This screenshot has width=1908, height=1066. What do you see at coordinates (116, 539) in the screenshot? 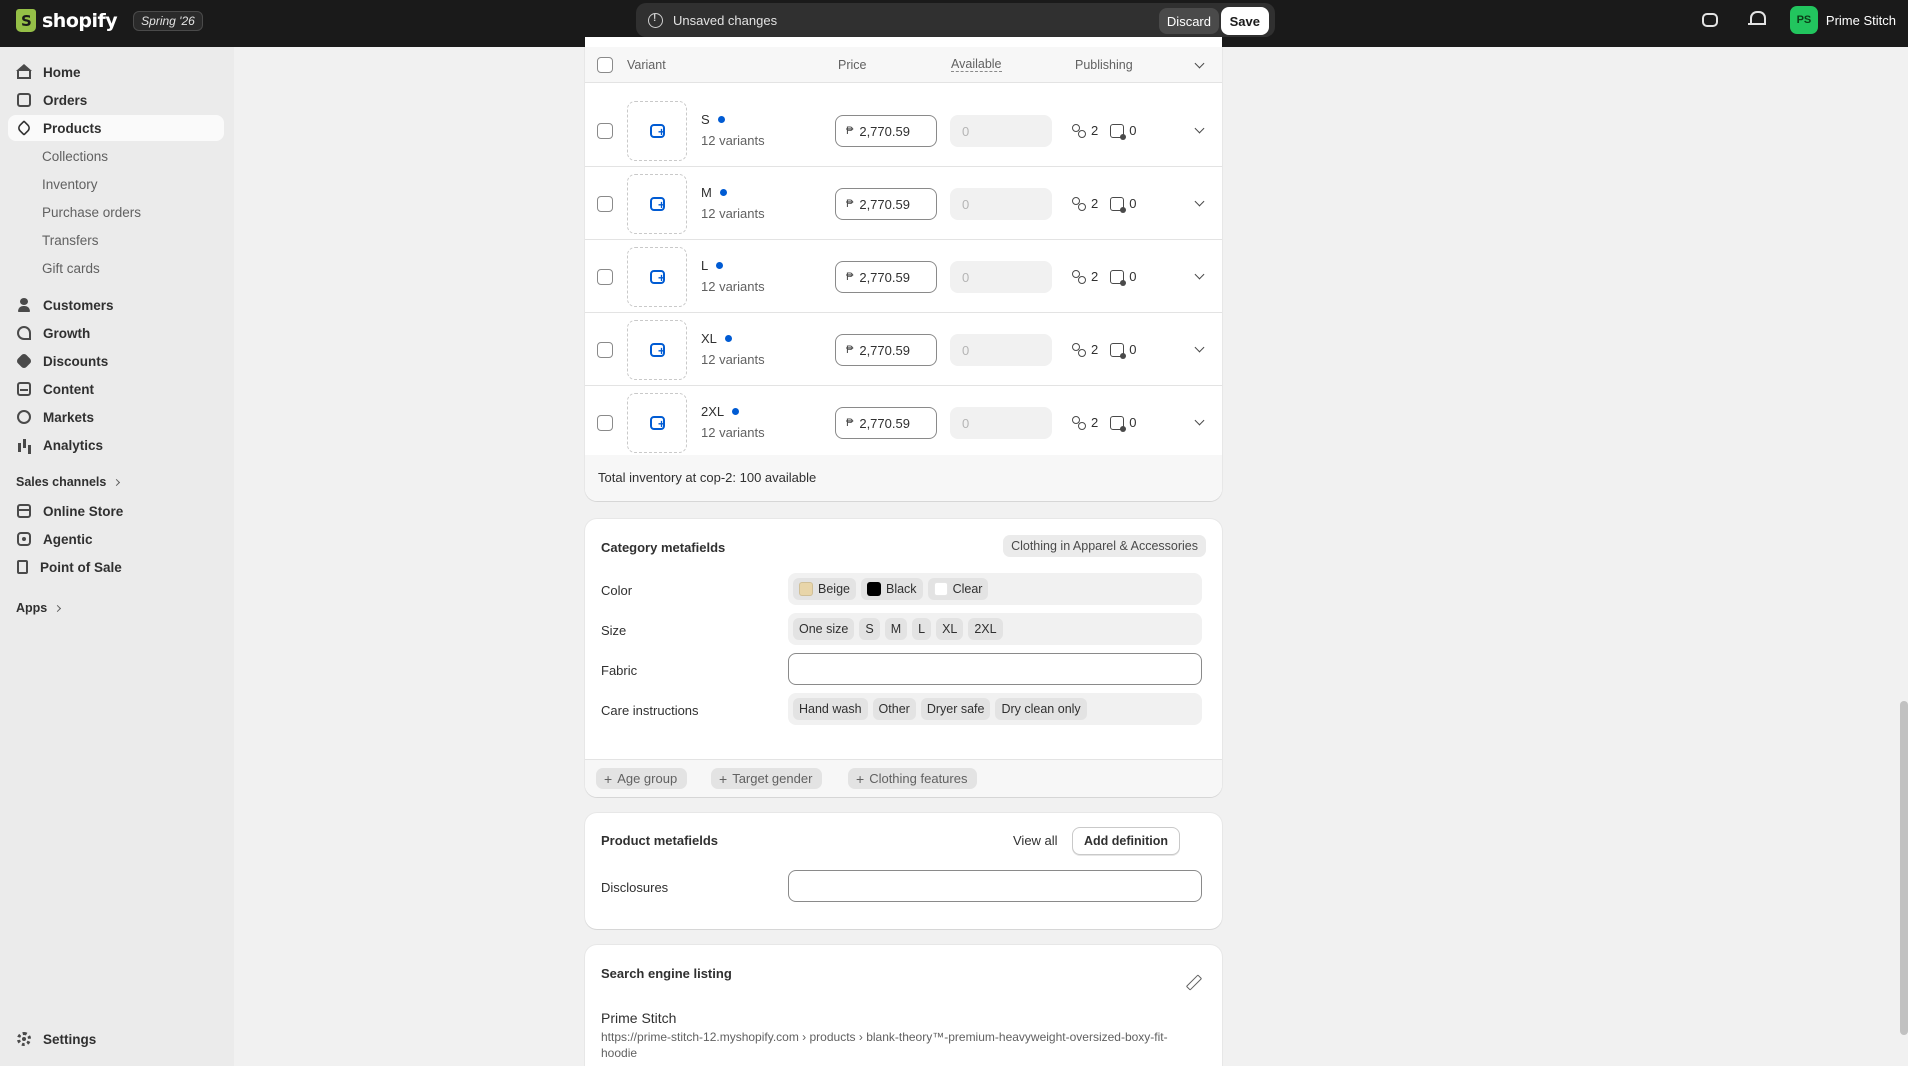
I see `sidebar-item-agentic: Agentic` at bounding box center [116, 539].